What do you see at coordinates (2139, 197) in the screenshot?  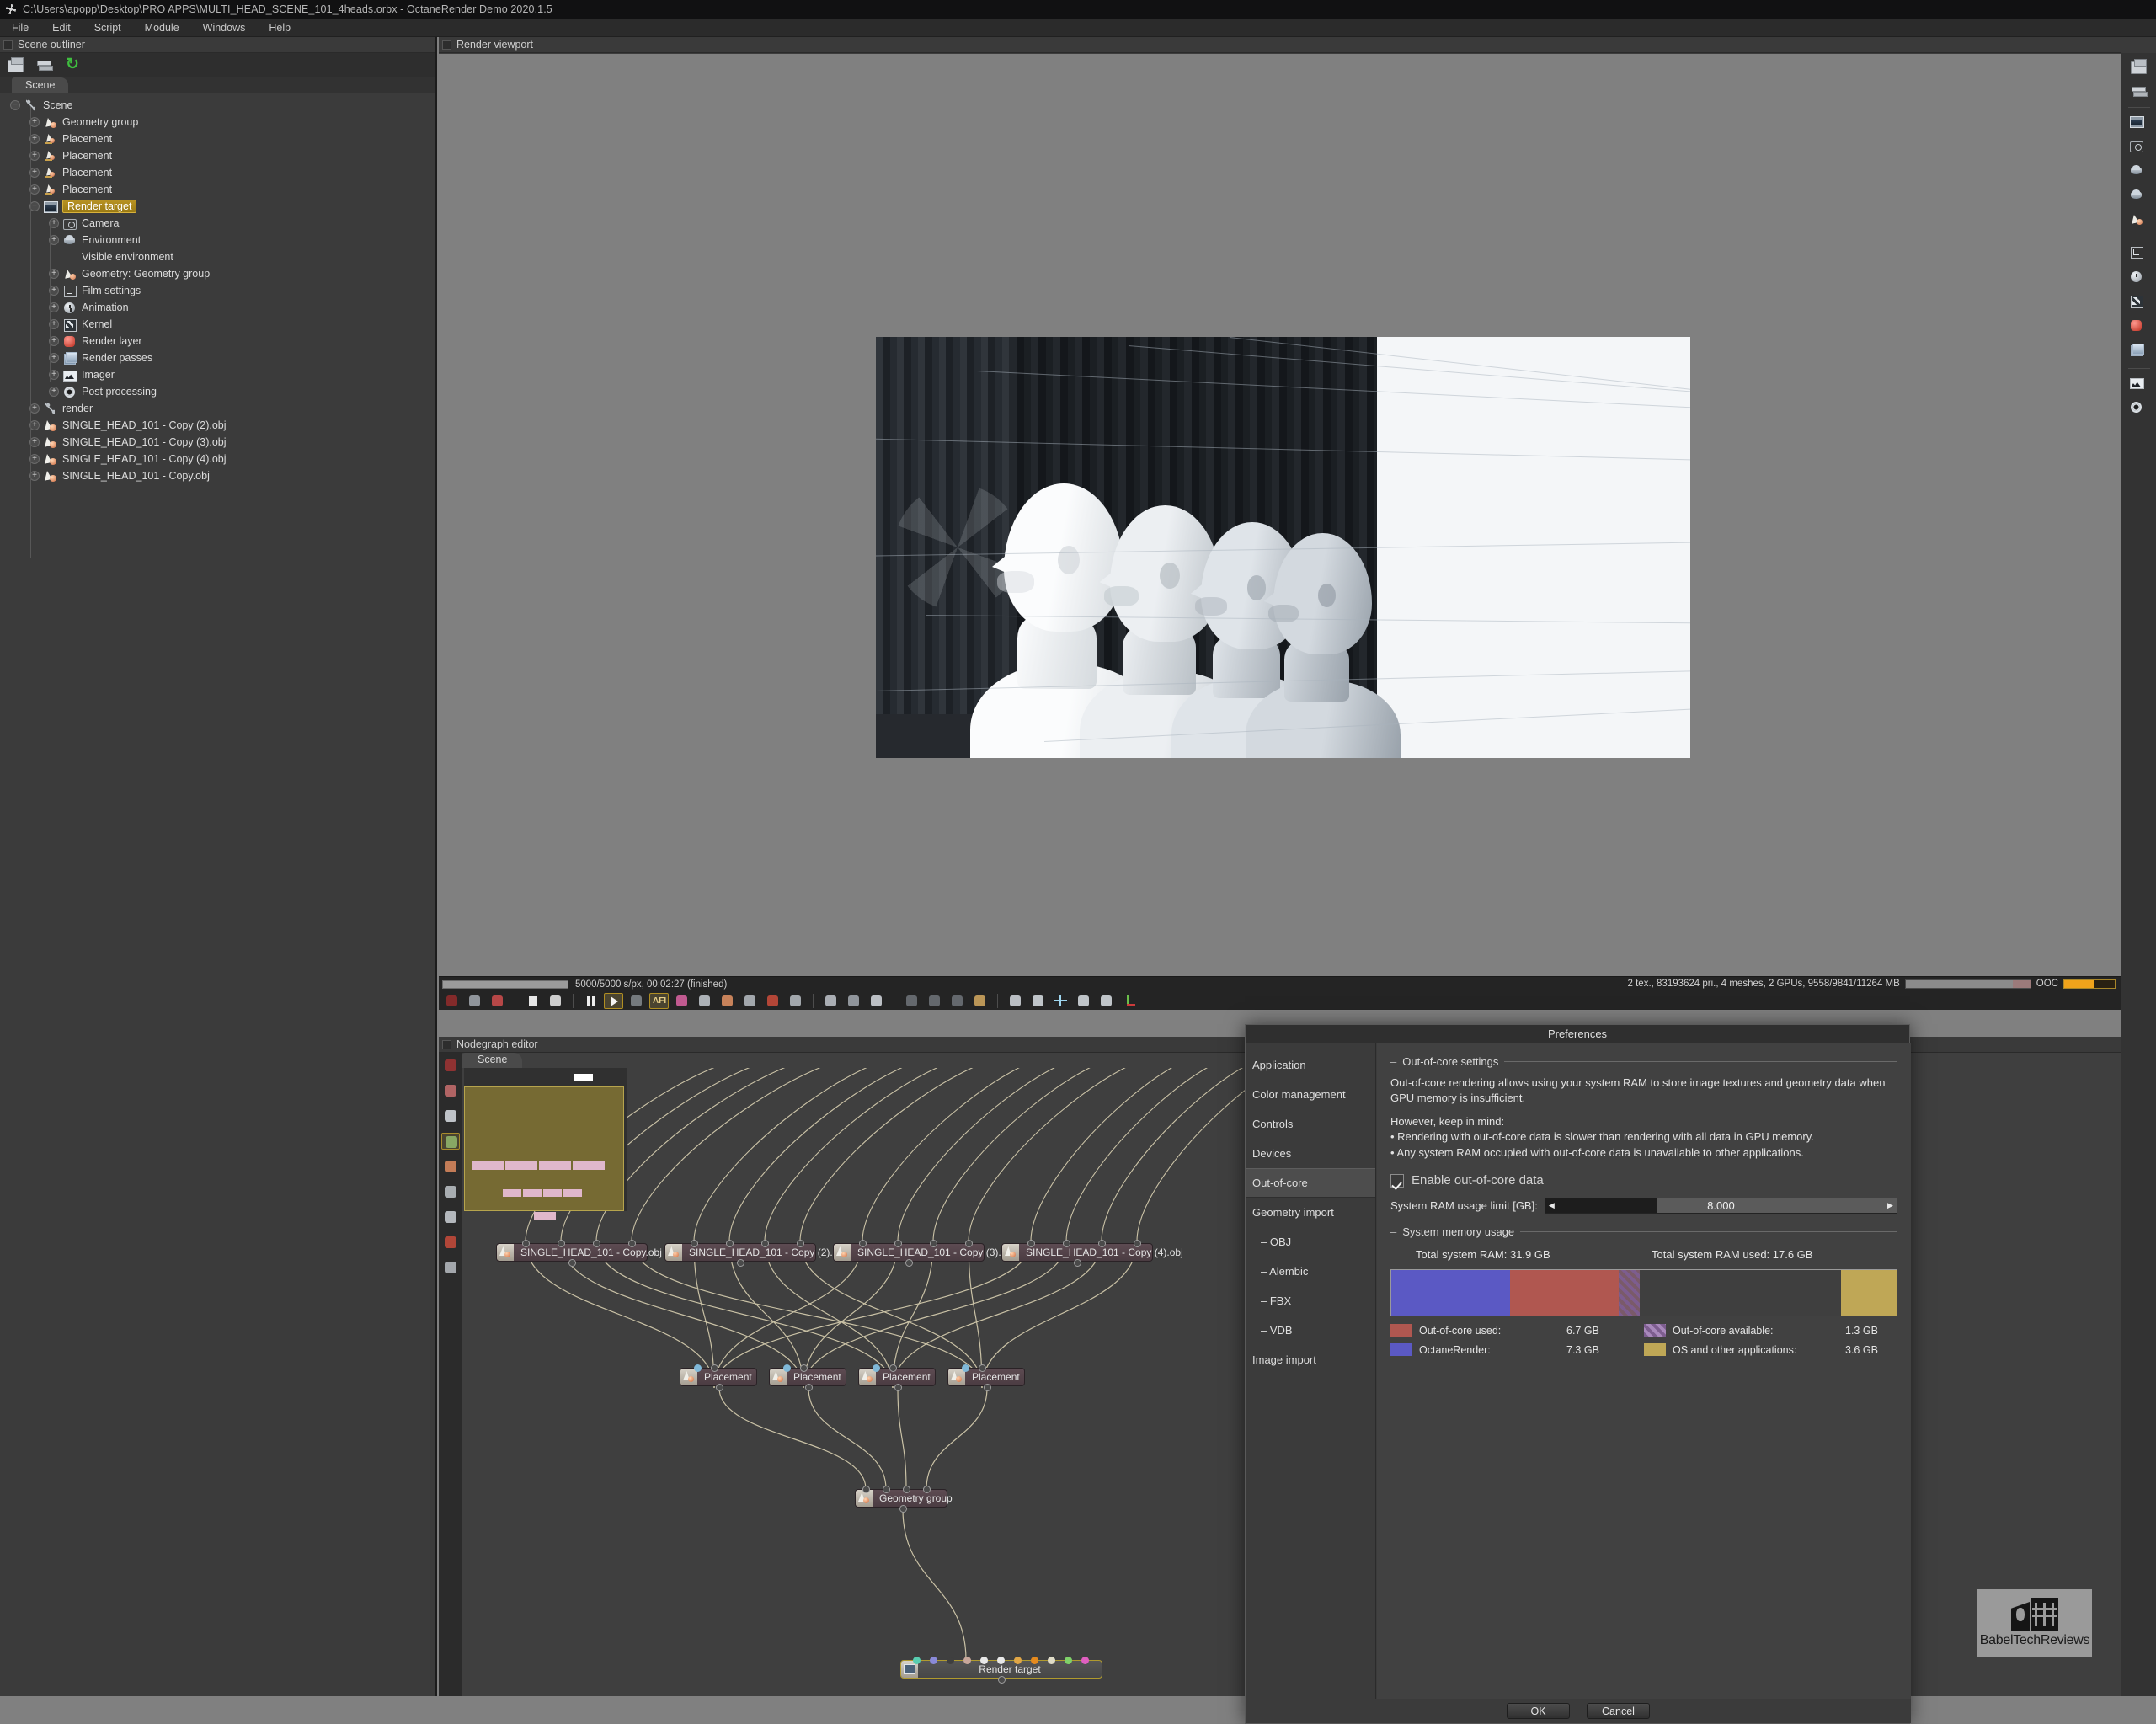 I see `visible-environment-icon` at bounding box center [2139, 197].